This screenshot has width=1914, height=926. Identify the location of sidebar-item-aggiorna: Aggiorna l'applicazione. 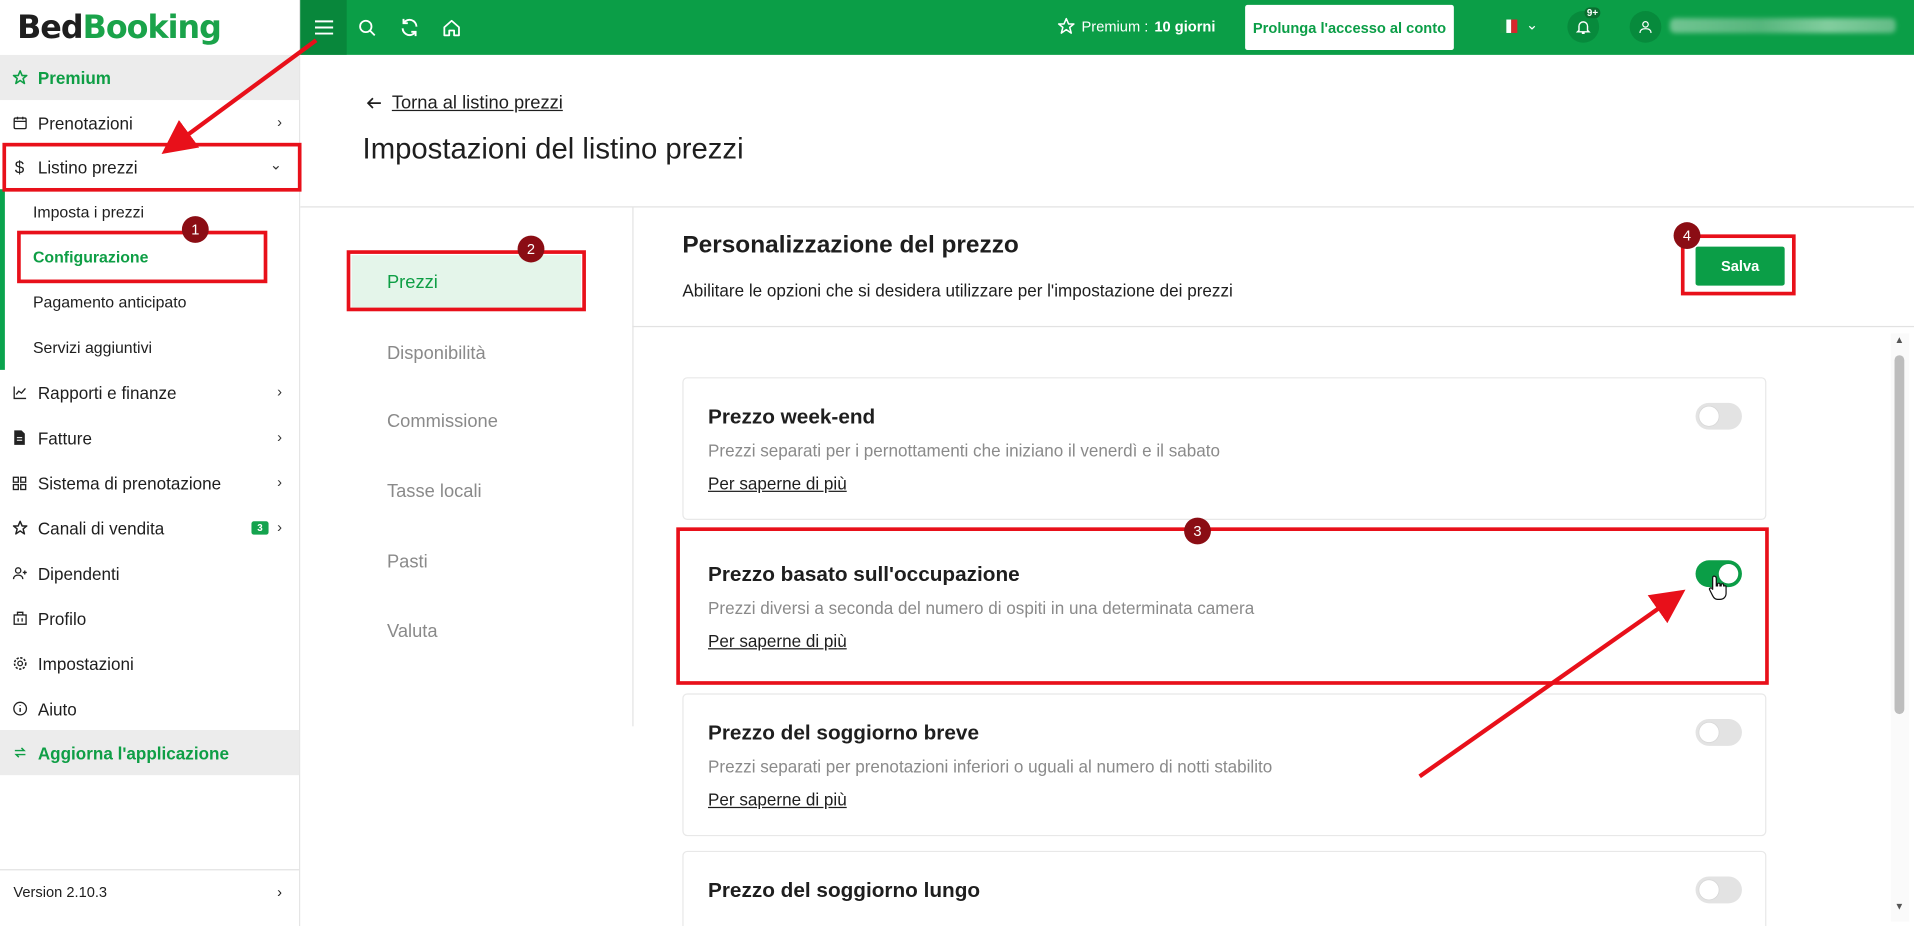
(150, 752).